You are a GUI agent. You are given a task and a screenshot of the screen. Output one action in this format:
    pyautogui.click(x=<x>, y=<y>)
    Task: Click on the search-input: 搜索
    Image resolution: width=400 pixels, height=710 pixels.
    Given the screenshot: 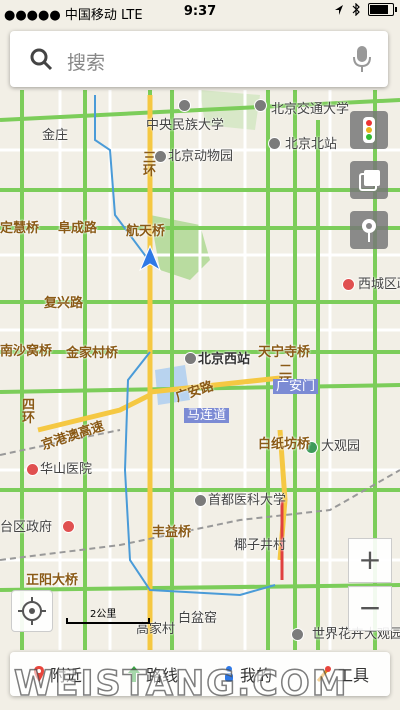 What is the action you would take?
    pyautogui.click(x=86, y=61)
    